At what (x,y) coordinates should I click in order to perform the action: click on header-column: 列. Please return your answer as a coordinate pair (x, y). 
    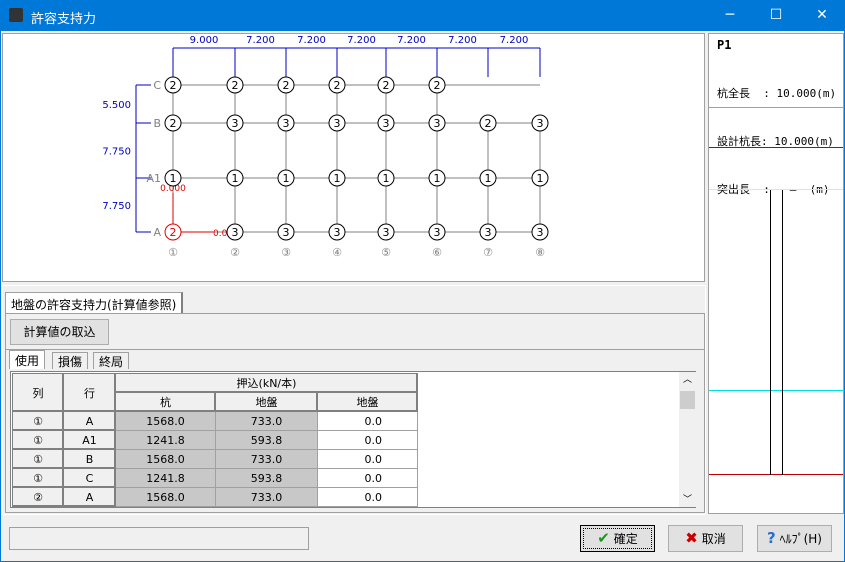
    Looking at the image, I should click on (38, 392).